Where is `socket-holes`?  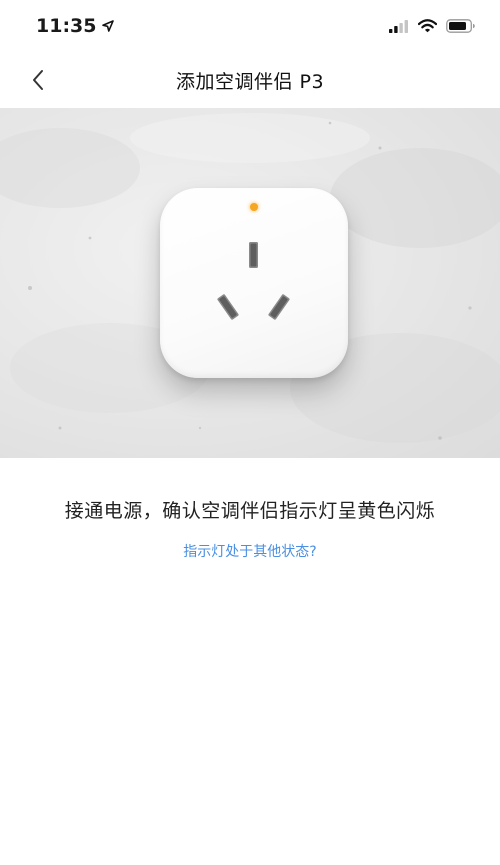
socket-holes is located at coordinates (253, 281).